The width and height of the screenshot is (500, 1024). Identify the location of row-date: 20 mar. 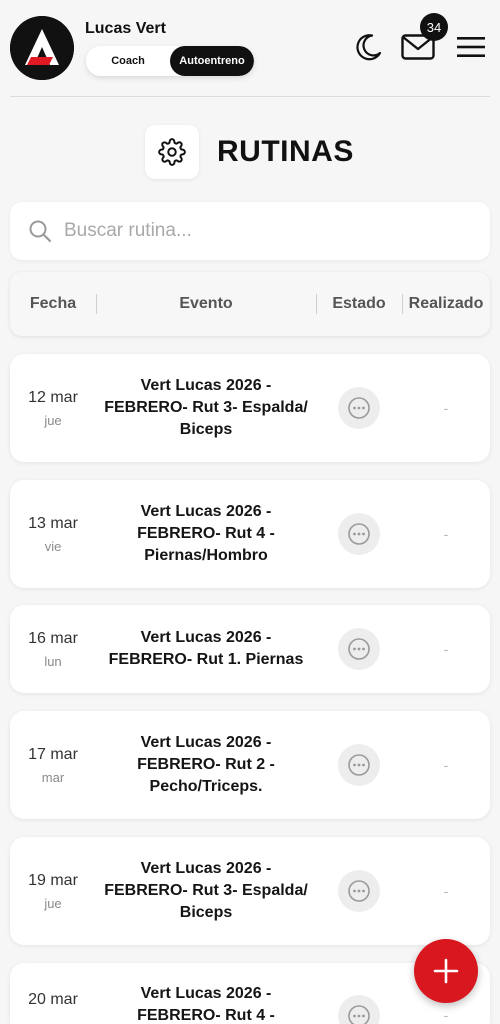
(53, 993).